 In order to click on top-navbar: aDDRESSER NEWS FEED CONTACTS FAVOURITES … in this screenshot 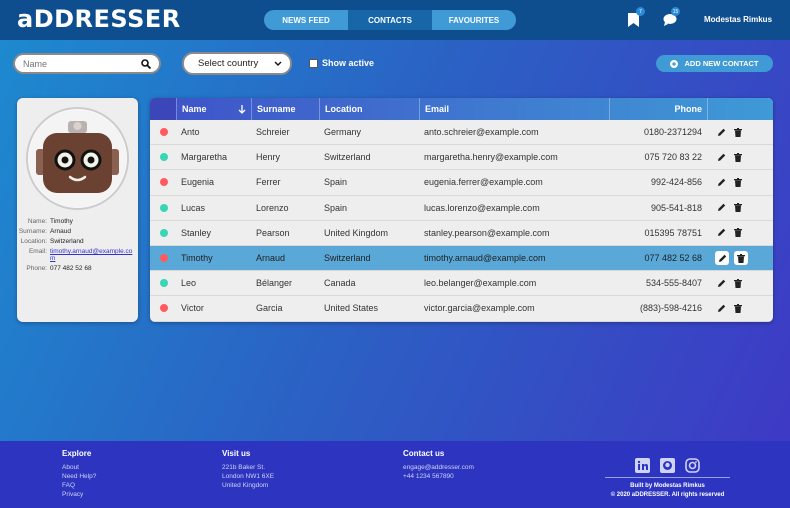, I will do `click(395, 20)`.